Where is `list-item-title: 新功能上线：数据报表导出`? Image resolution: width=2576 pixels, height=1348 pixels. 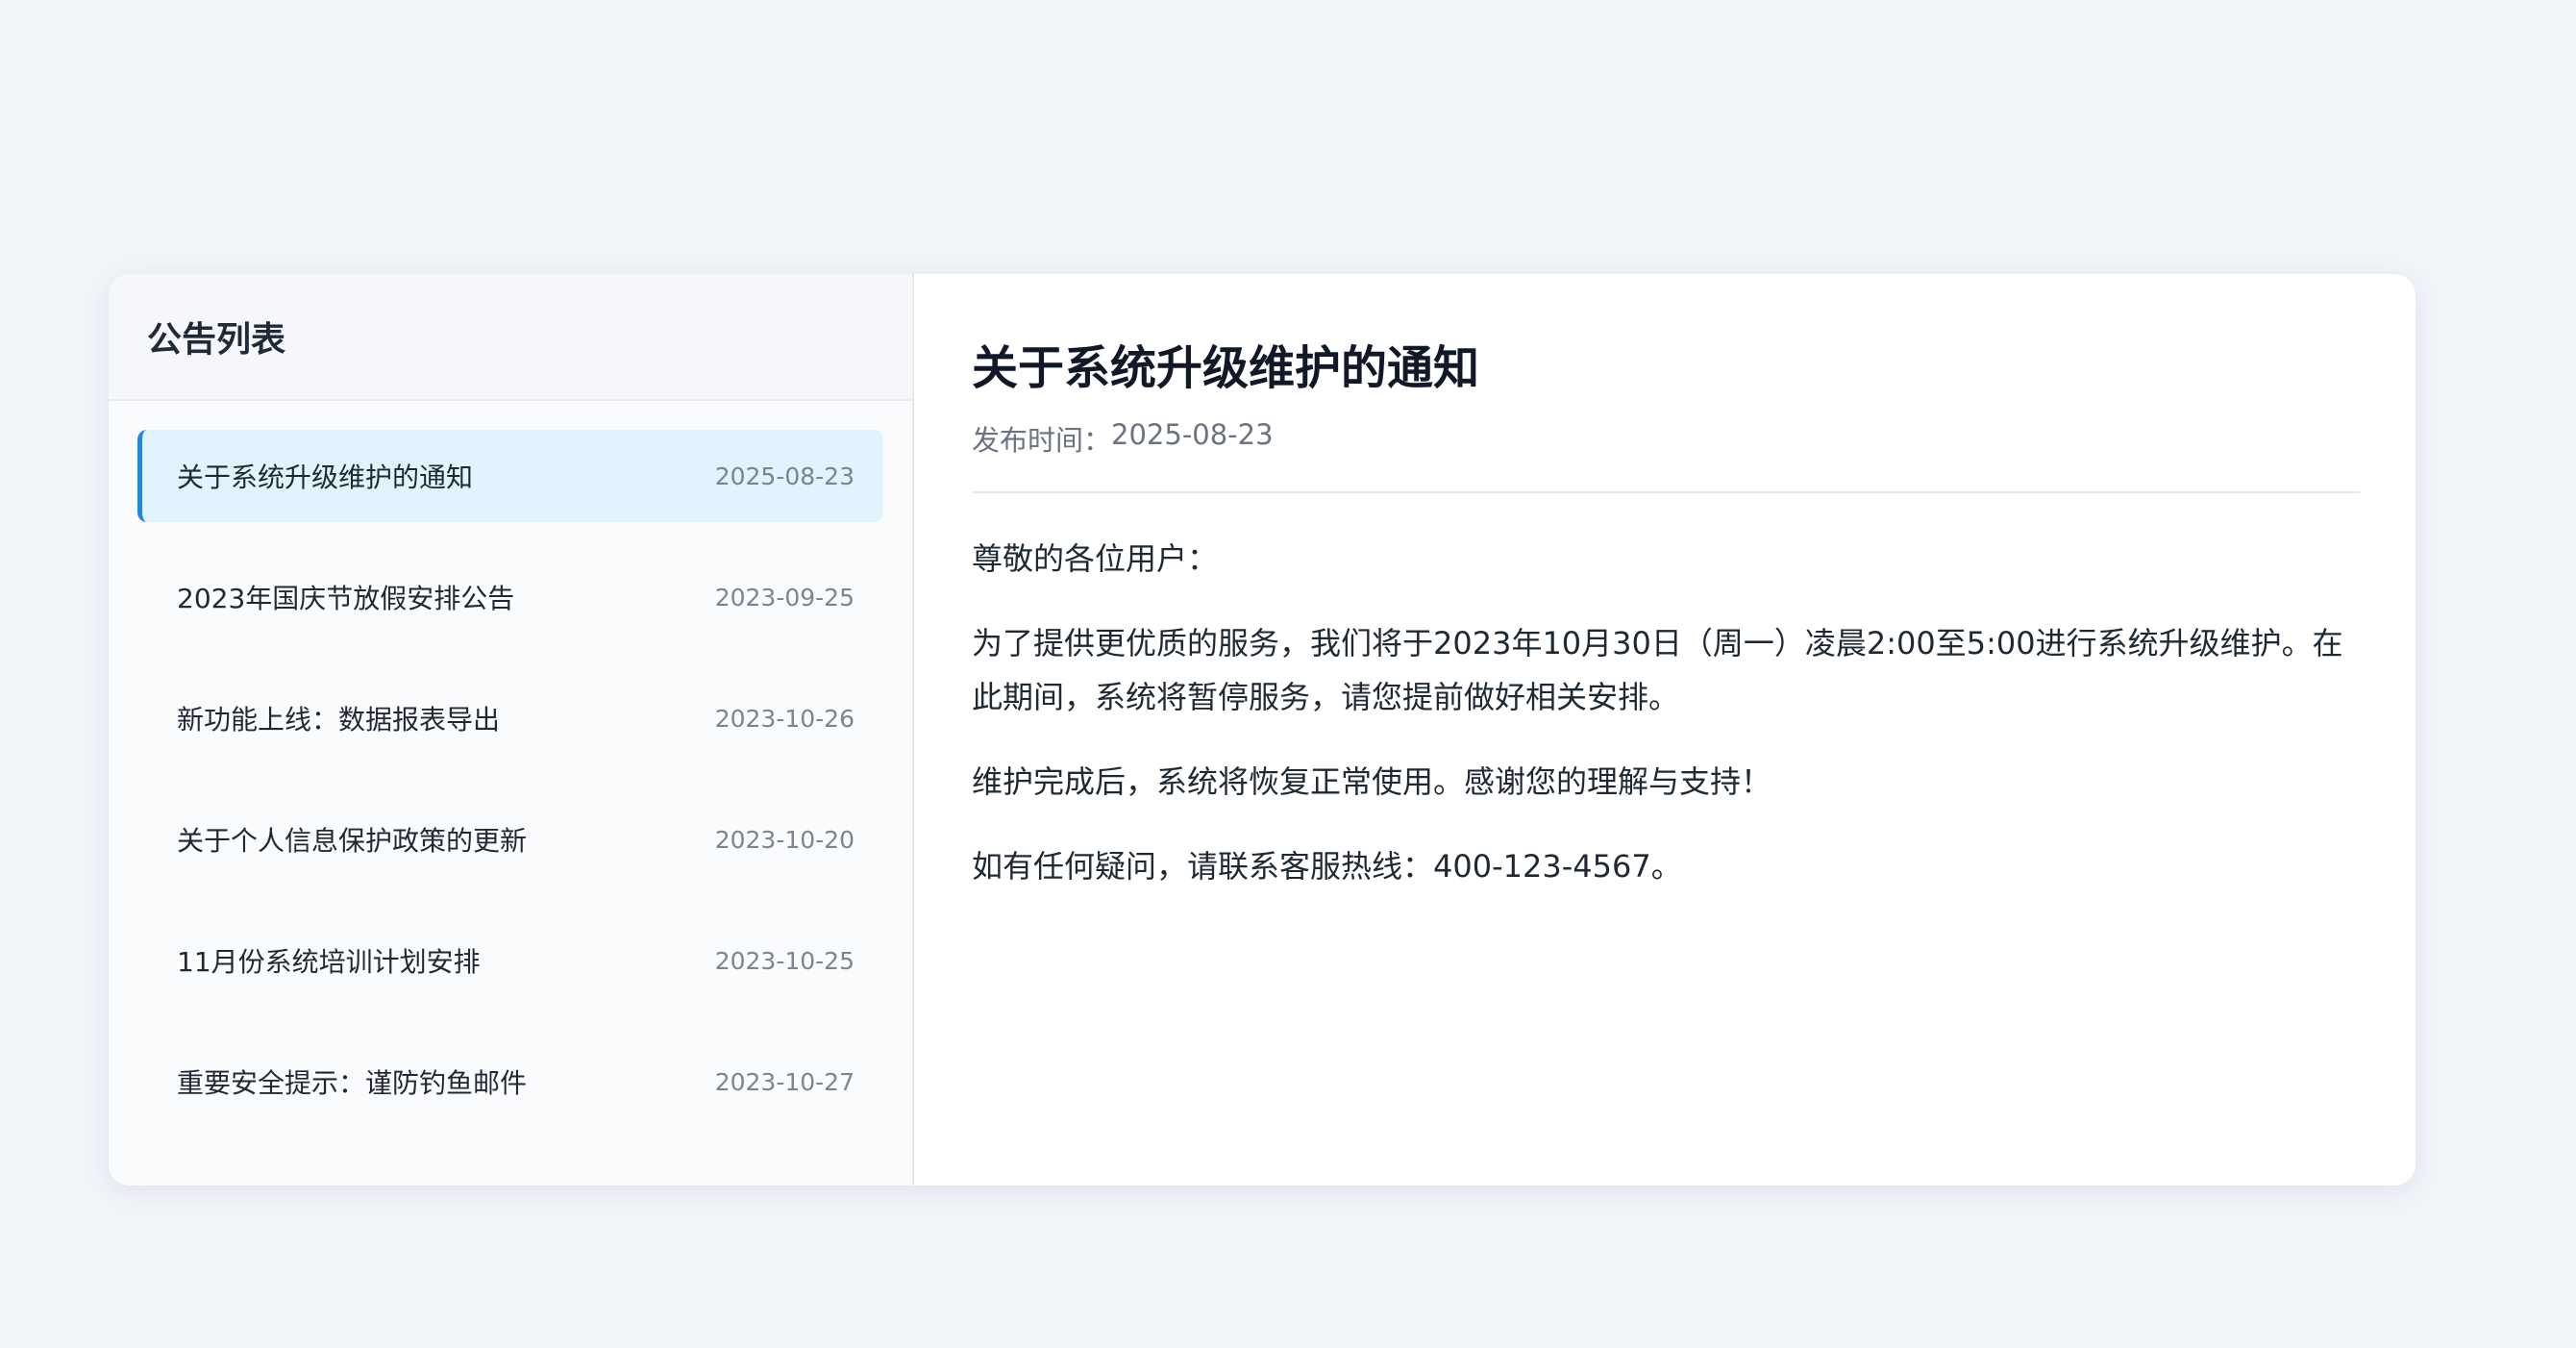 list-item-title: 新功能上线：数据报表导出 is located at coordinates (339, 720).